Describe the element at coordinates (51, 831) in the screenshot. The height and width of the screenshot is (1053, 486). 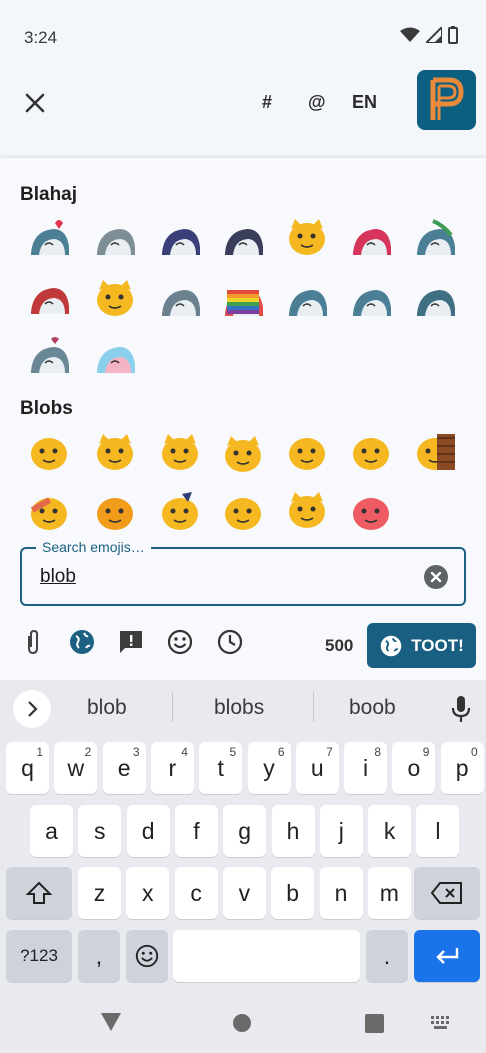
I see `key-a: a` at that location.